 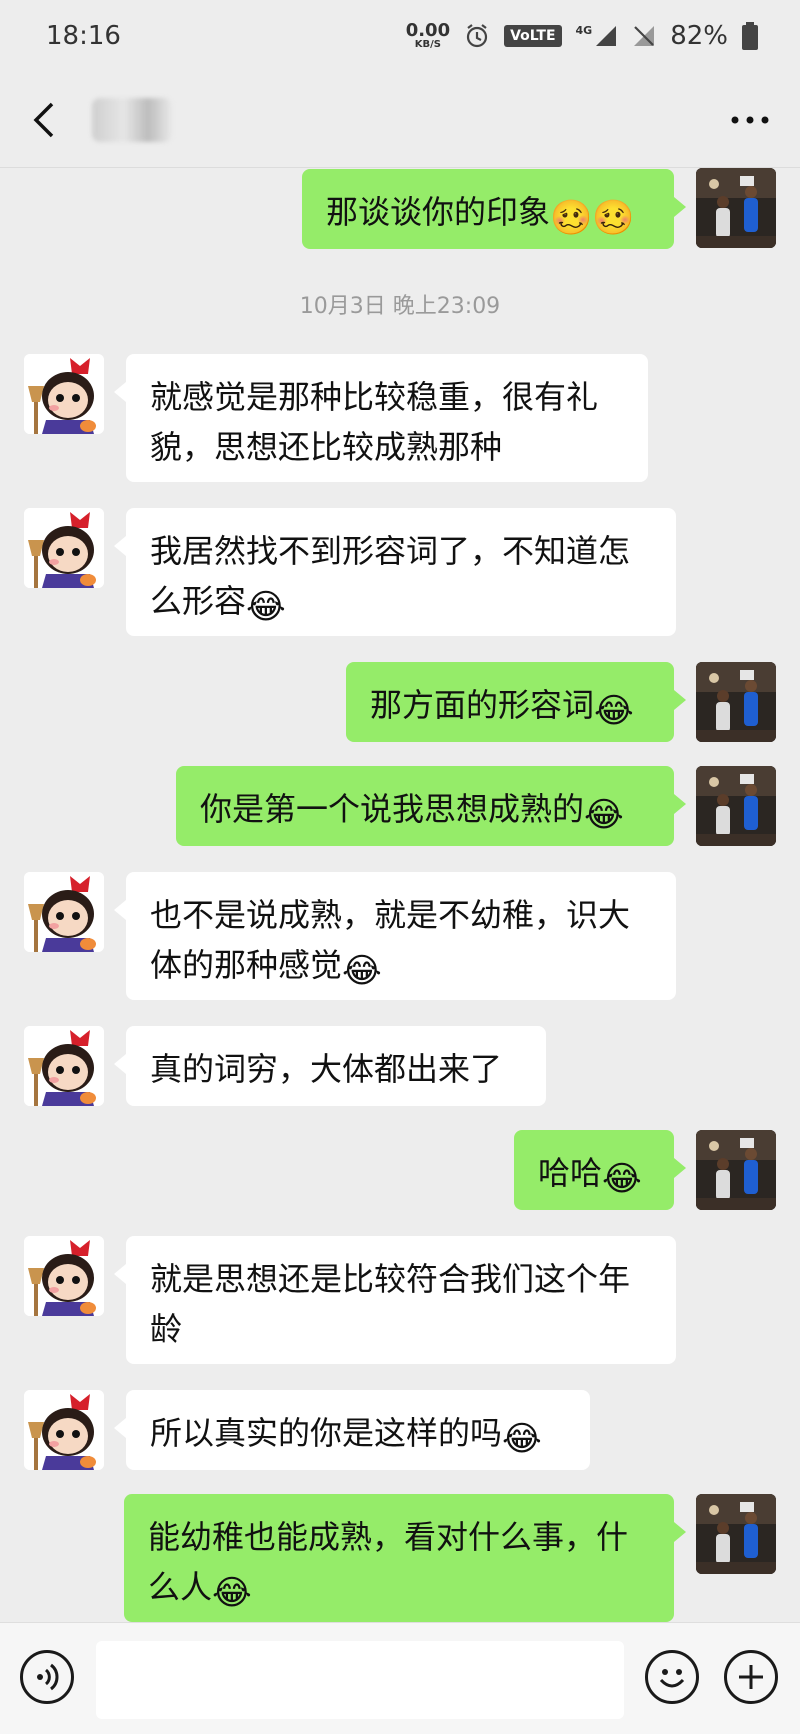 I want to click on add-button, so click(x=751, y=1677).